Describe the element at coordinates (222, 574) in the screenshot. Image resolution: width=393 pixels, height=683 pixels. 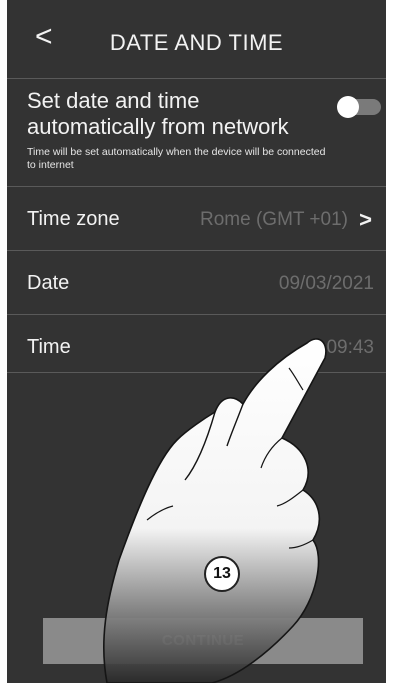
I see `step-number-badge: 13` at that location.